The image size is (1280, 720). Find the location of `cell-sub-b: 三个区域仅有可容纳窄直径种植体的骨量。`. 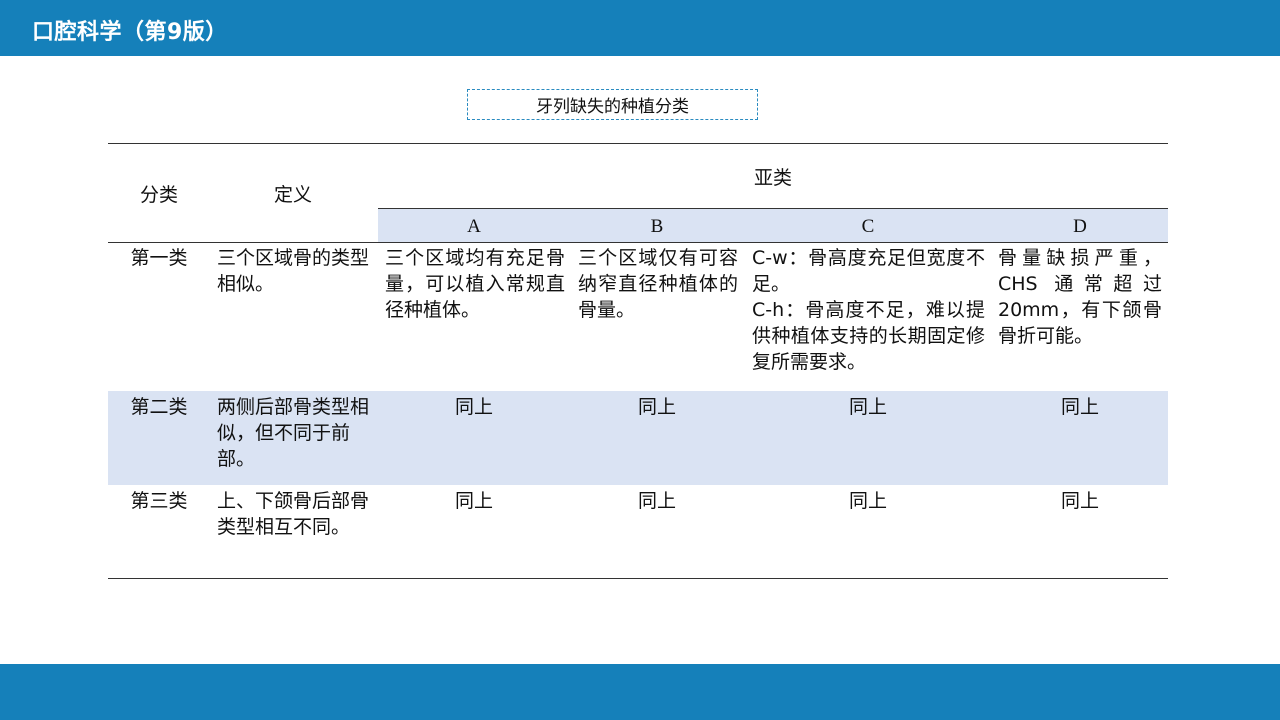

cell-sub-b: 三个区域仅有可容纳窄直径种植体的骨量。 is located at coordinates (658, 284).